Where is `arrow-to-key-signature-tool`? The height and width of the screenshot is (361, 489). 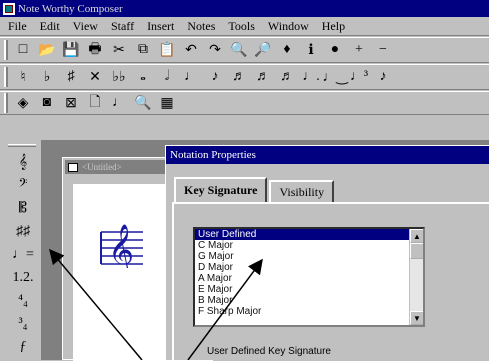
arrow-to-key-signature-tool is located at coordinates (96, 304).